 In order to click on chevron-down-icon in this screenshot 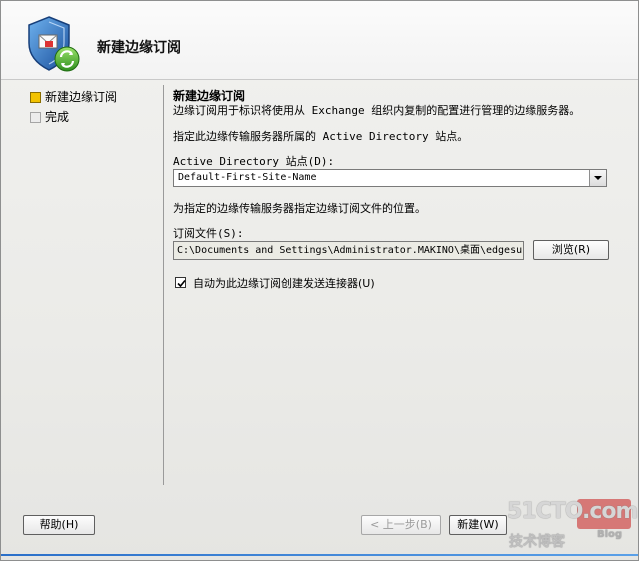, I will do `click(598, 178)`.